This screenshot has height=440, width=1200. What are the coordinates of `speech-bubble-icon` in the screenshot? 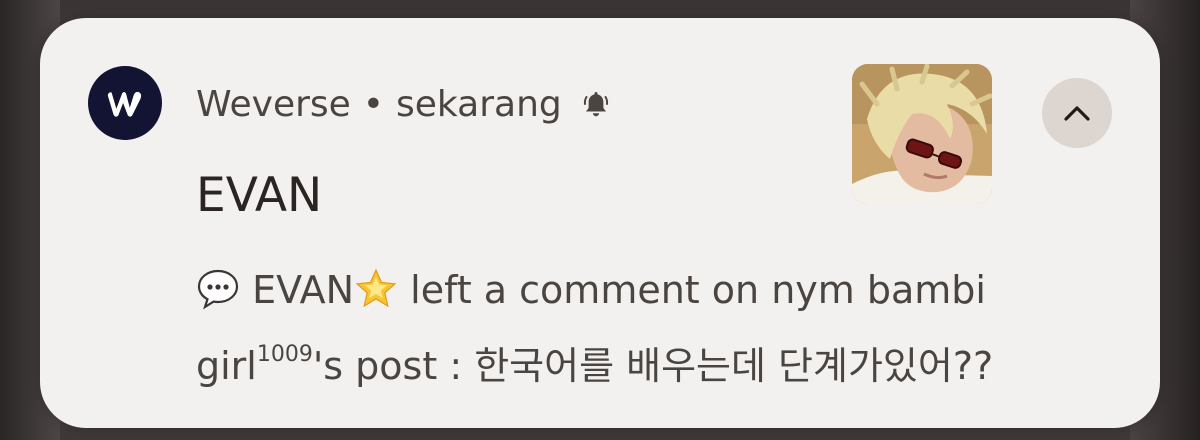 It's located at (218, 285).